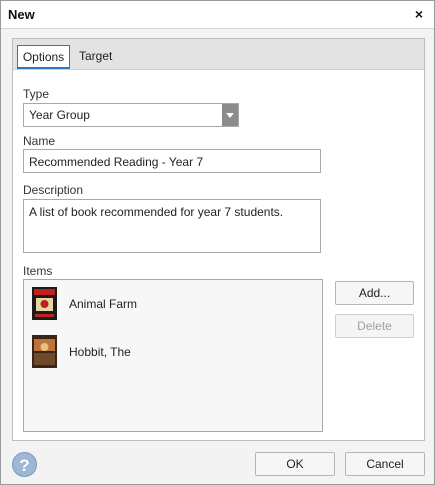 This screenshot has height=485, width=435. Describe the element at coordinates (100, 352) in the screenshot. I see `list-item-title: Hobbit, The` at that location.